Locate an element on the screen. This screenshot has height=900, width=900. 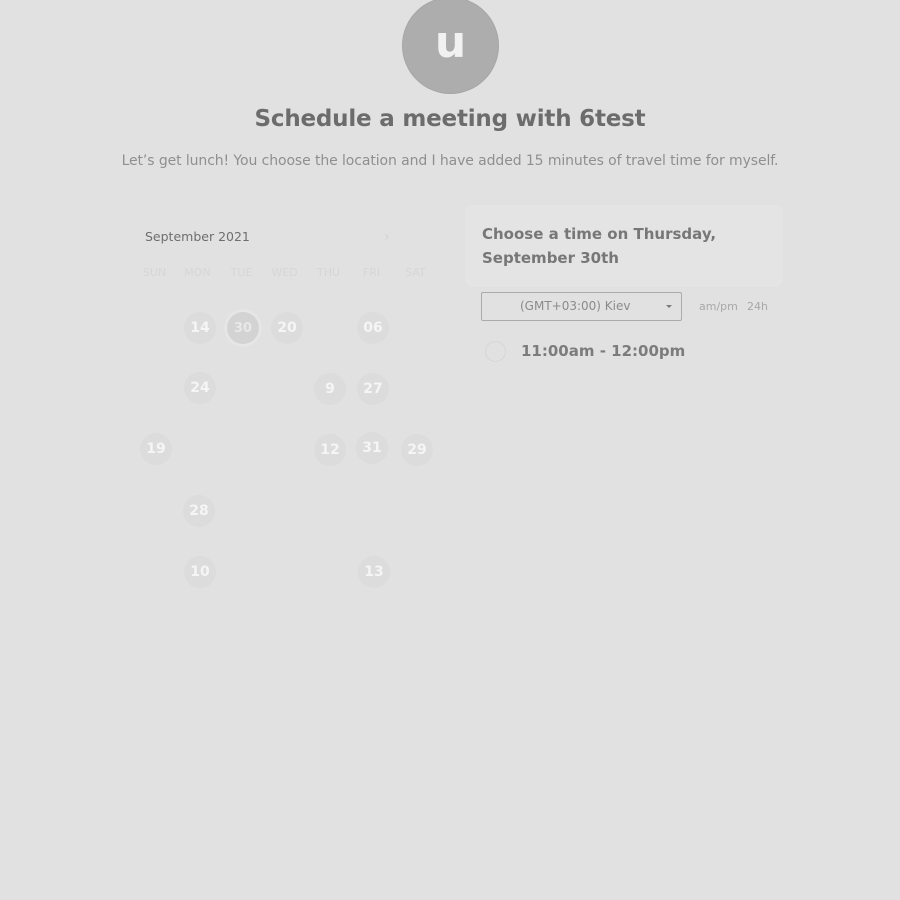
calendar-day: 13 is located at coordinates (374, 572).